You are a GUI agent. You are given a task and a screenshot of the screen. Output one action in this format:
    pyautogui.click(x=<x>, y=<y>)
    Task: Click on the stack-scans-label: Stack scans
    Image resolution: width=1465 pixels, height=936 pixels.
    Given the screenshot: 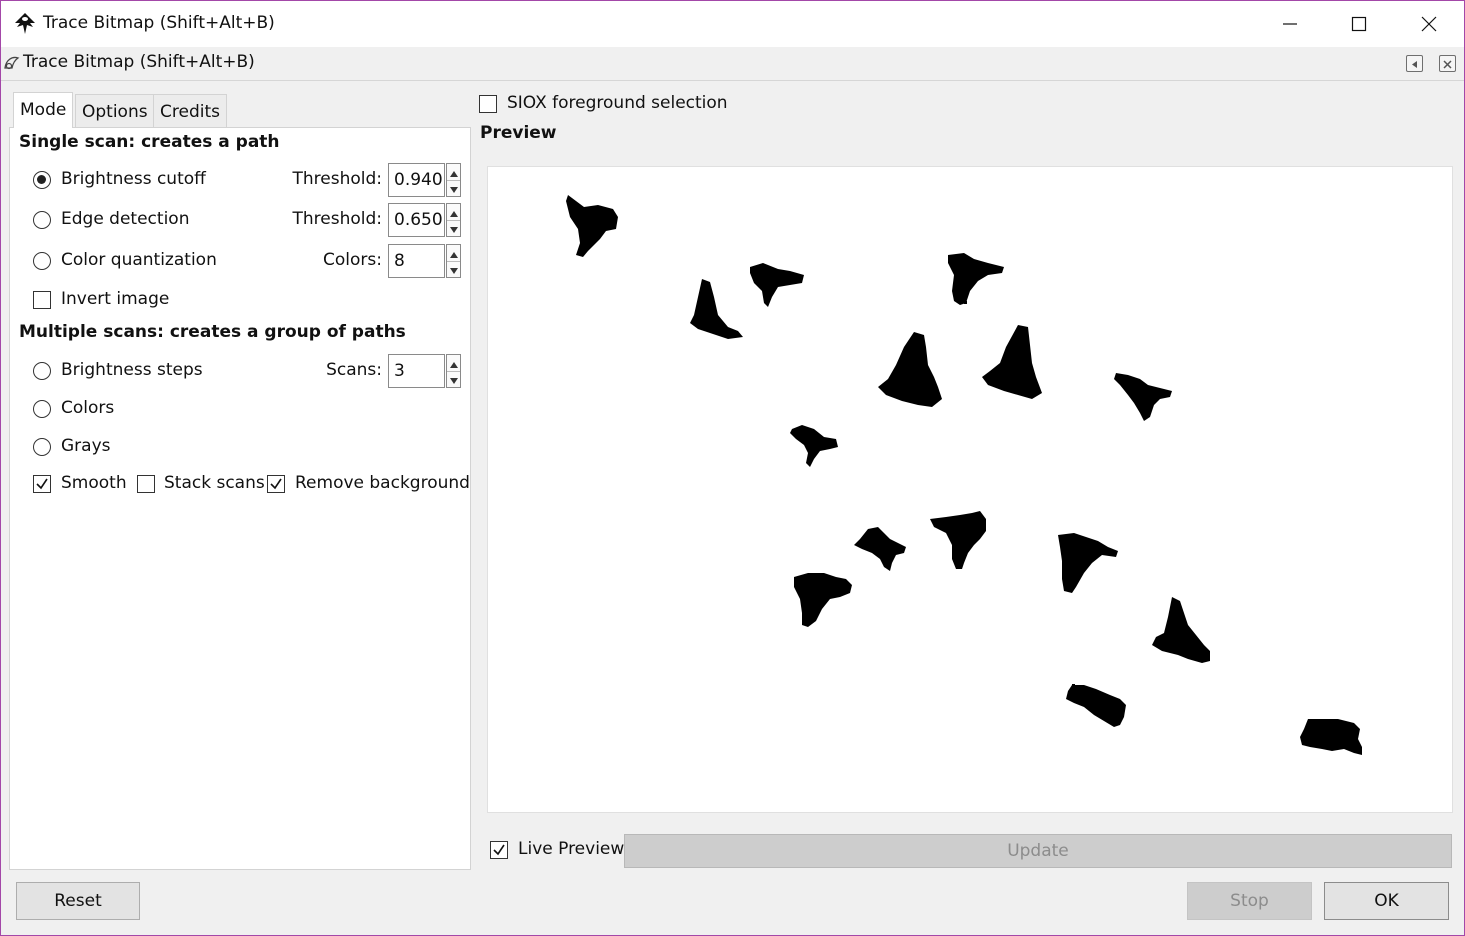 What is the action you would take?
    pyautogui.click(x=214, y=483)
    